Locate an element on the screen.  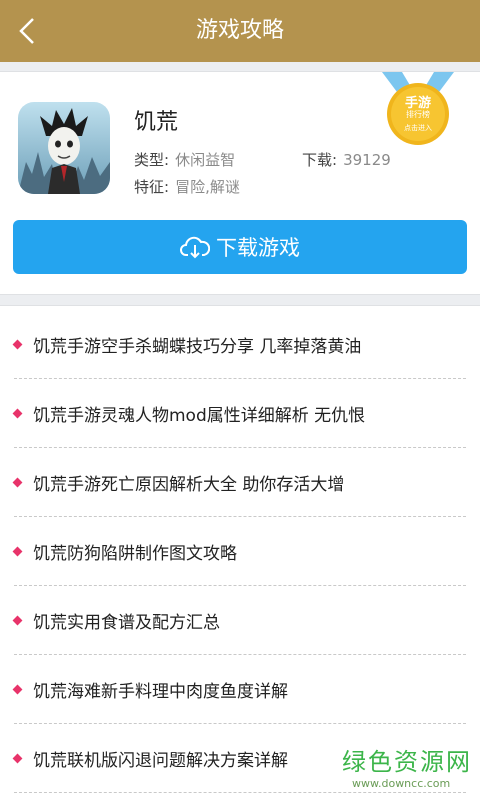
type-label: 类型: is located at coordinates (152, 160).